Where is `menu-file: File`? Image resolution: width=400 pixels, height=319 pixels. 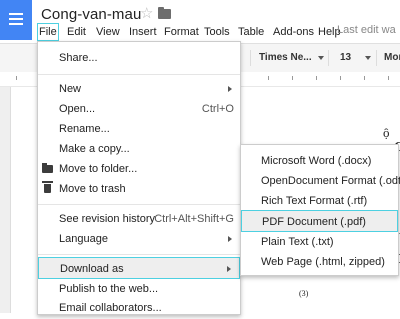
menu-file: File is located at coordinates (48, 32).